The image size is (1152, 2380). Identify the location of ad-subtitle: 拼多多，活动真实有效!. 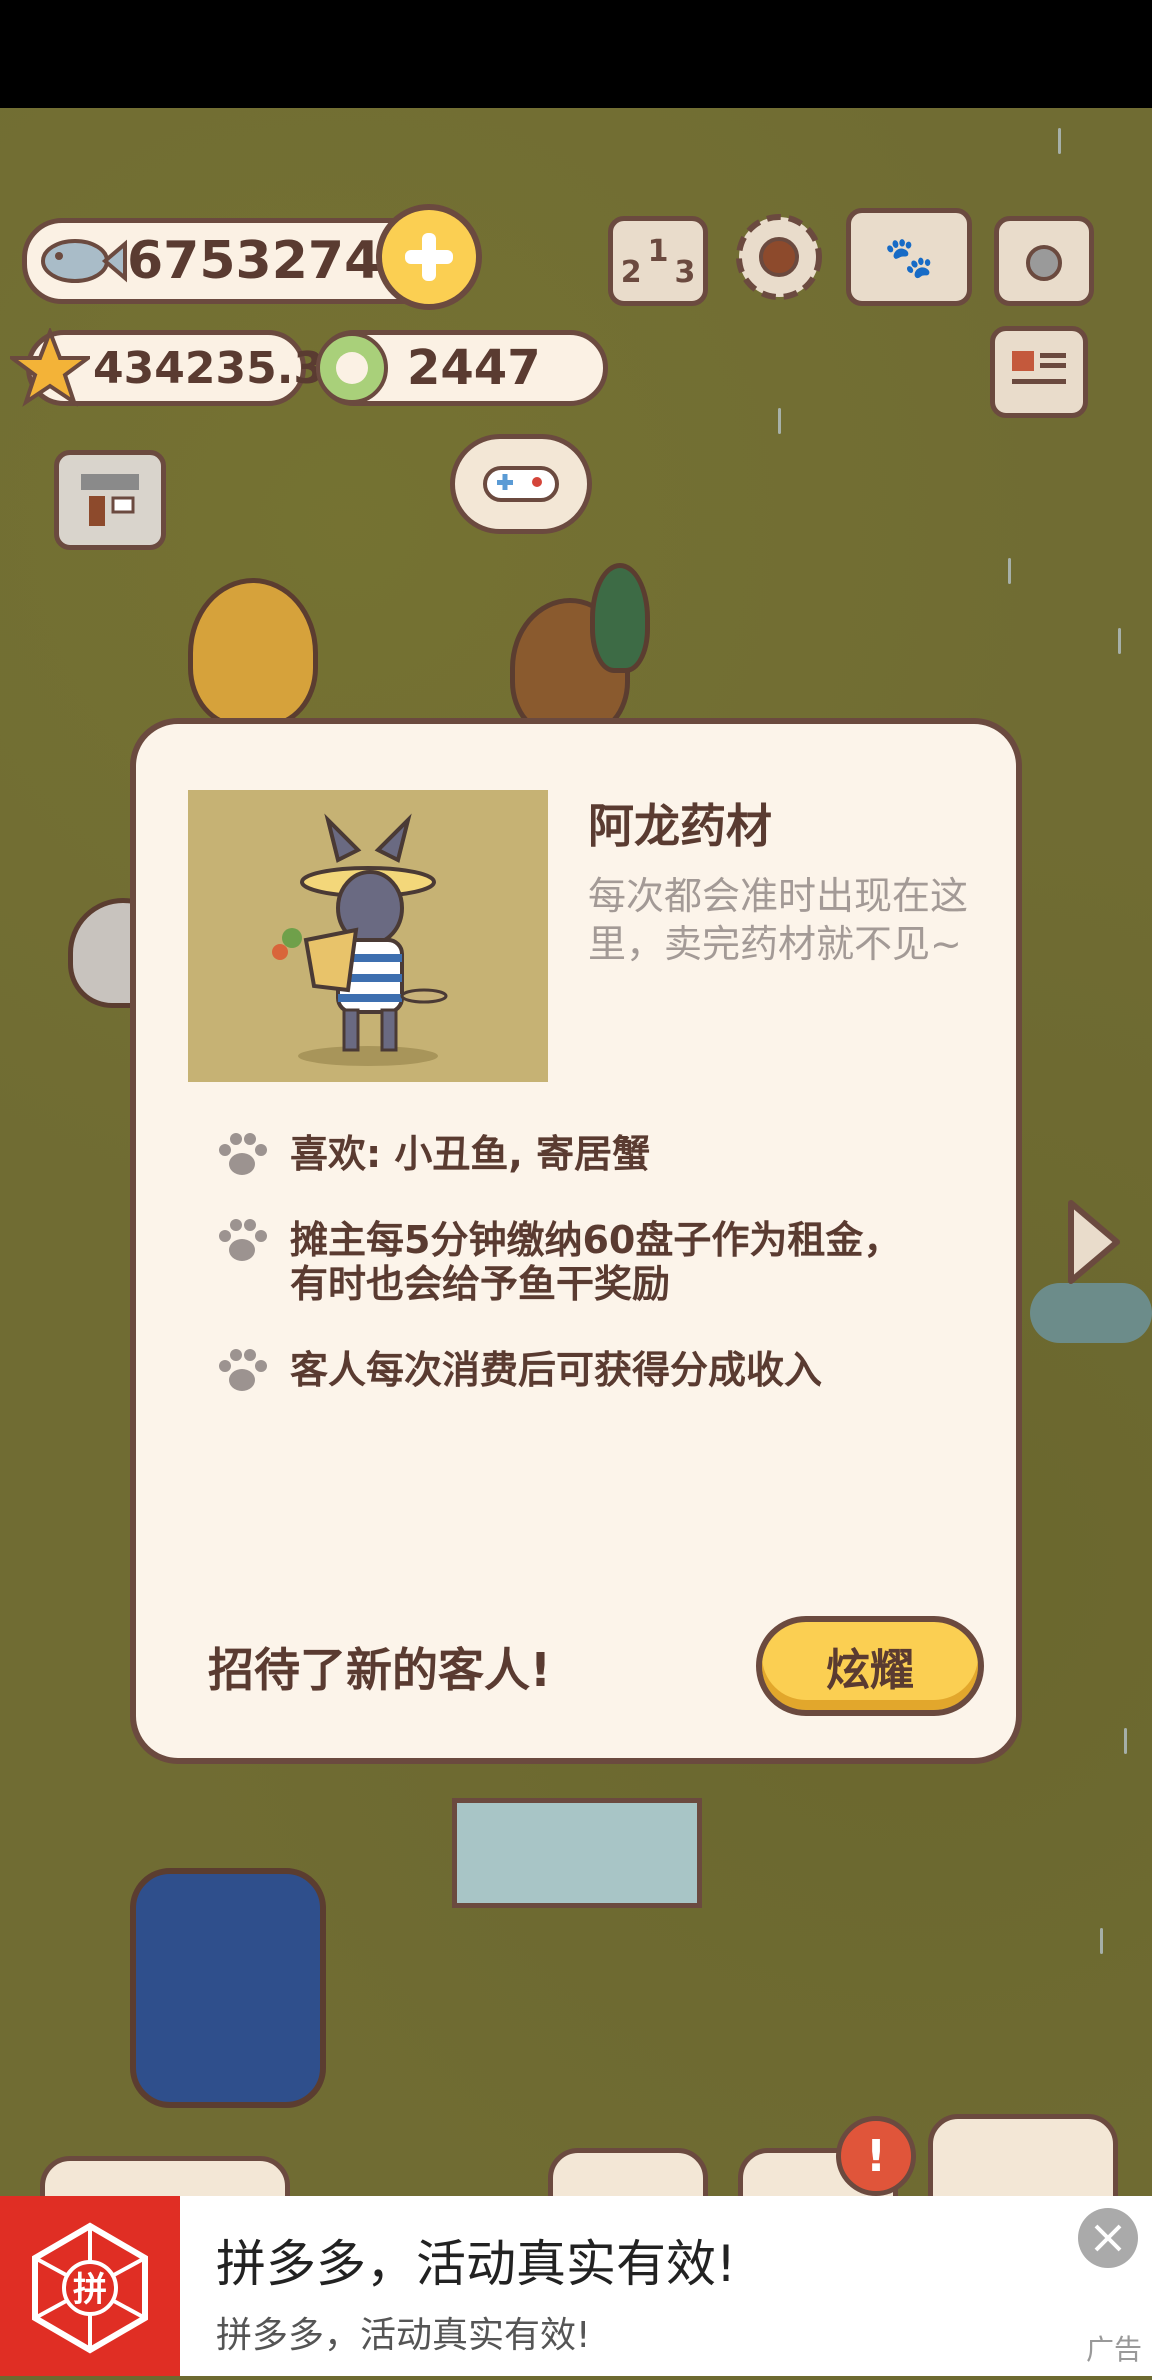
(403, 2335).